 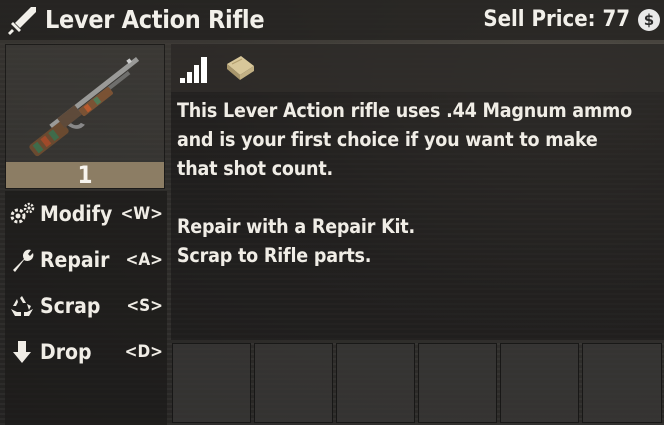 I want to click on action-menu: Modify <W> Repair <A> Scrap <S> Drop <D>, so click(x=86, y=308).